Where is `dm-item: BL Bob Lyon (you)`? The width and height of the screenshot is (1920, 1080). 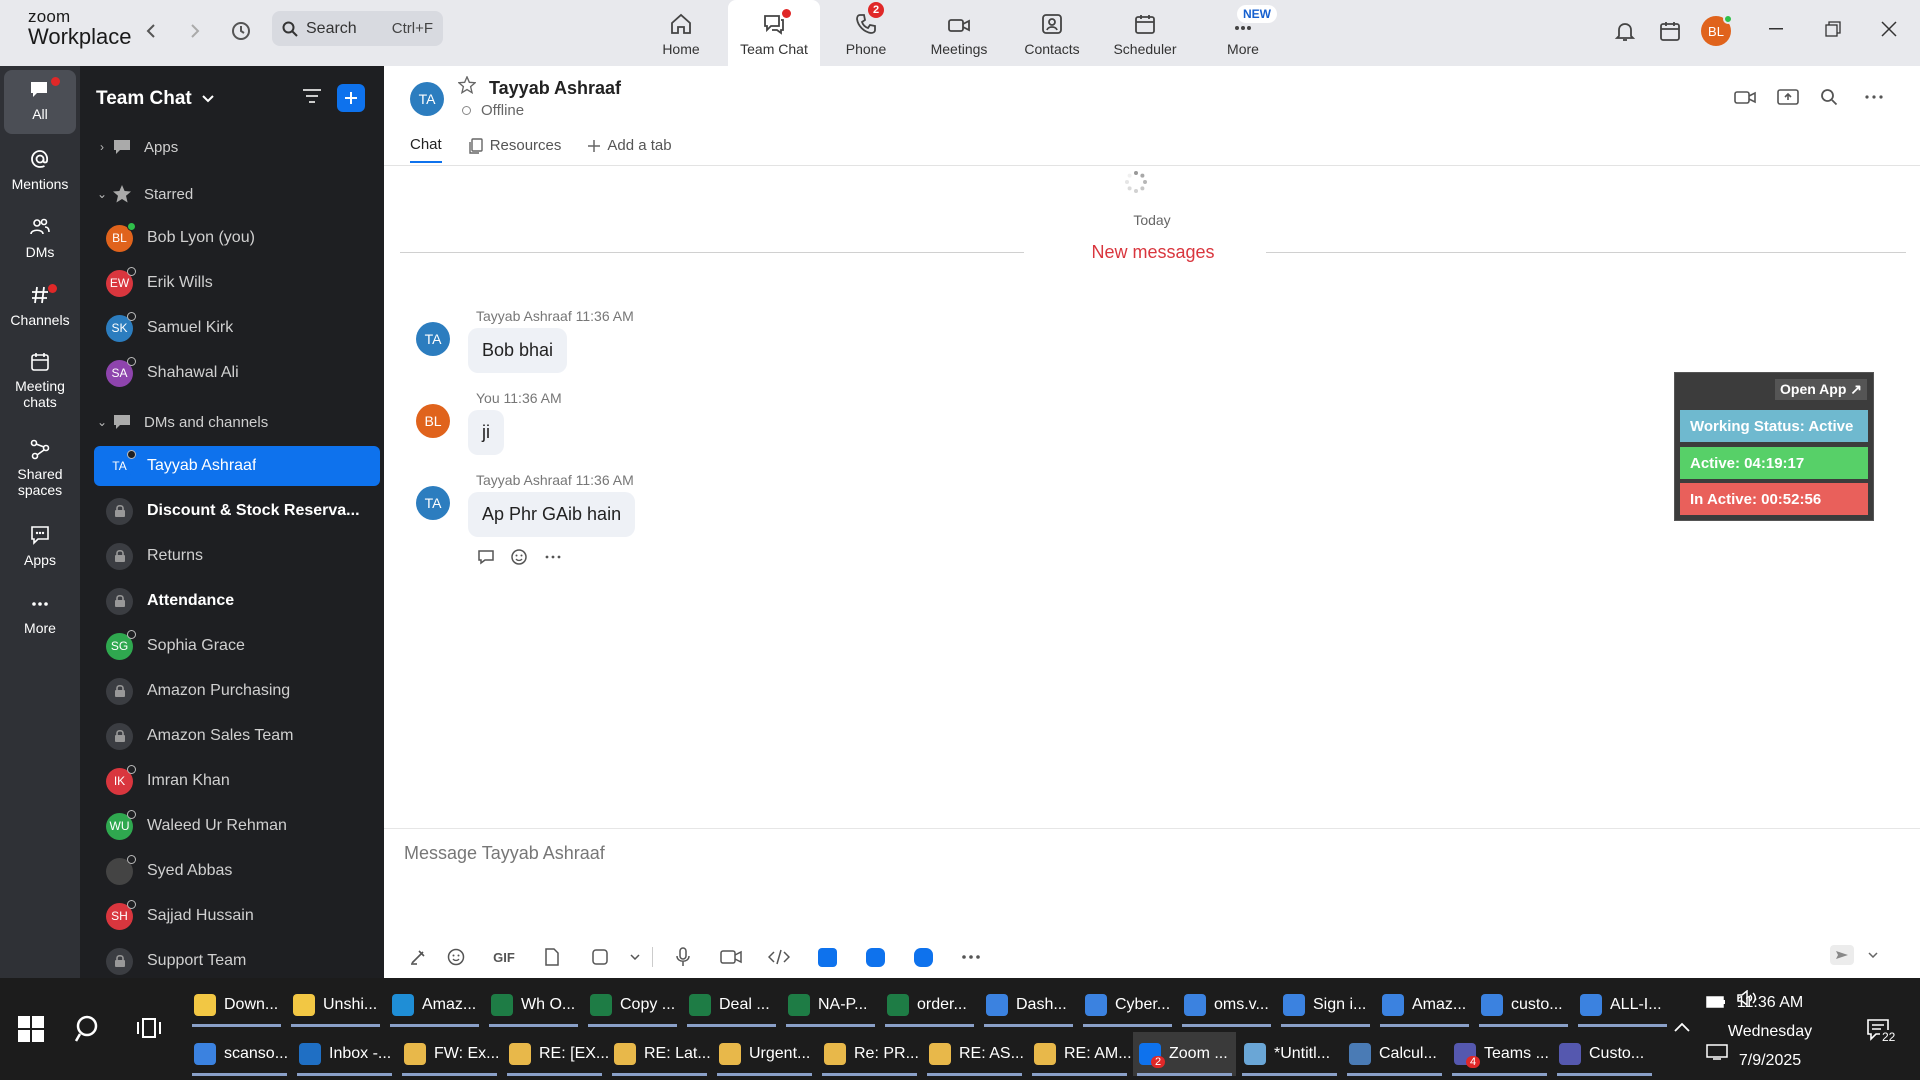
dm-item: BL Bob Lyon (you) is located at coordinates (237, 238).